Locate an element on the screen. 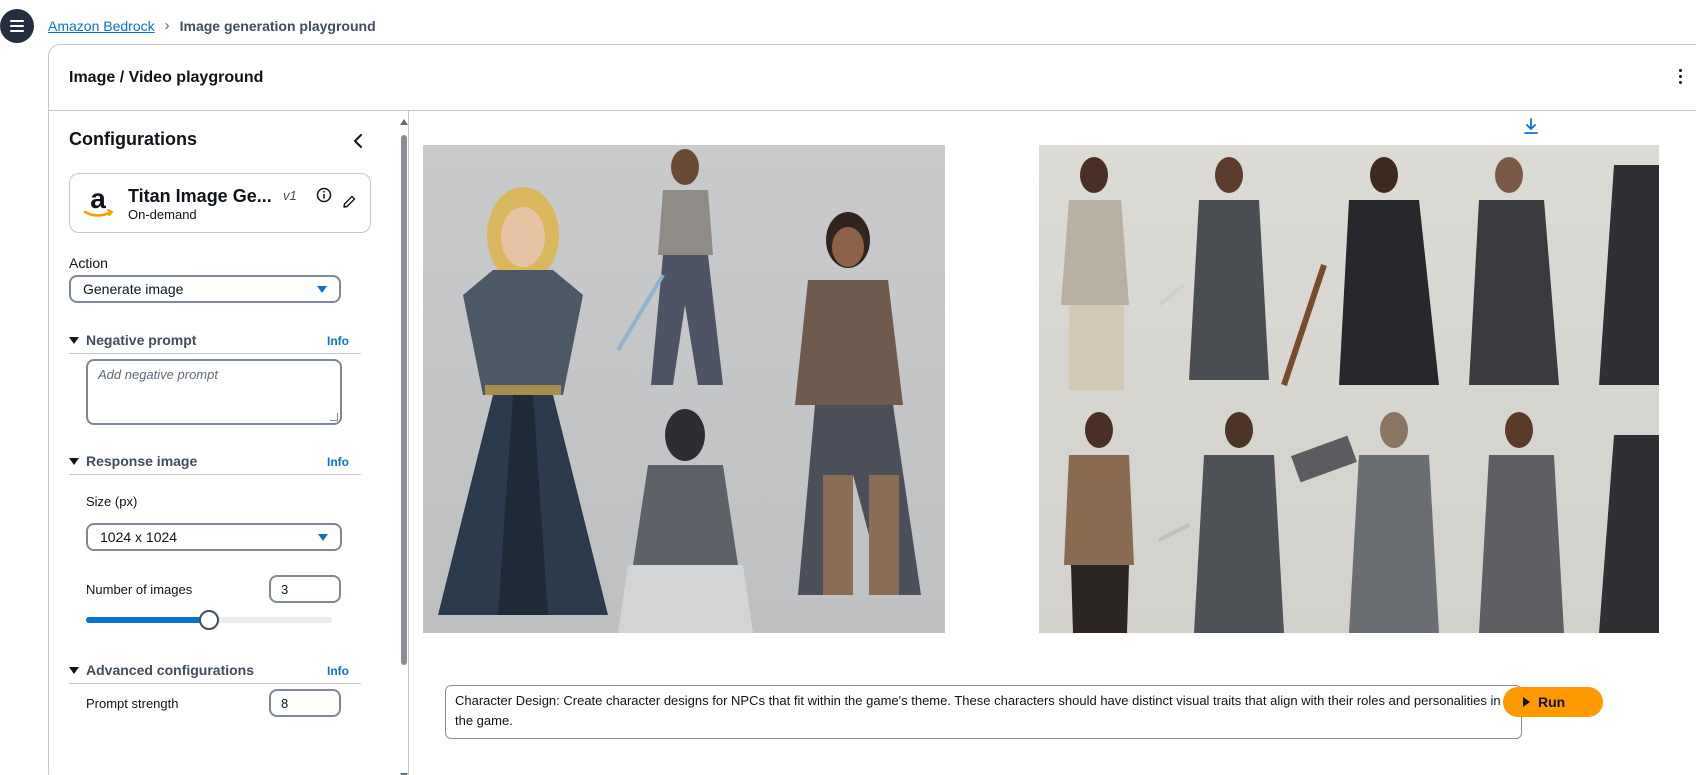  breadcrumb-link-bedrock: Amazon Bedrock is located at coordinates (101, 26).